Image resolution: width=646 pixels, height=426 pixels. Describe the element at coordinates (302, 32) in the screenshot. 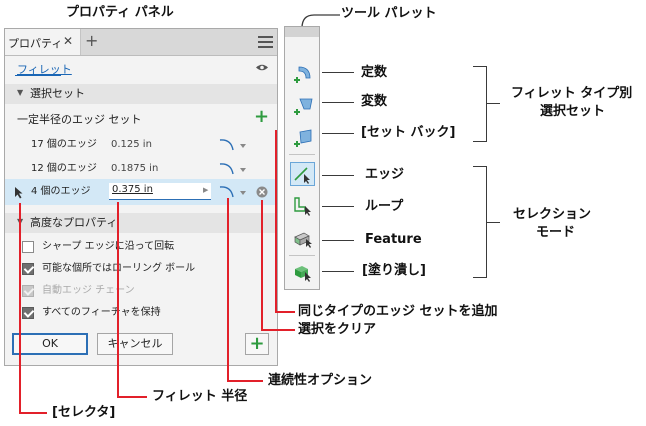

I see `palette-grip` at that location.